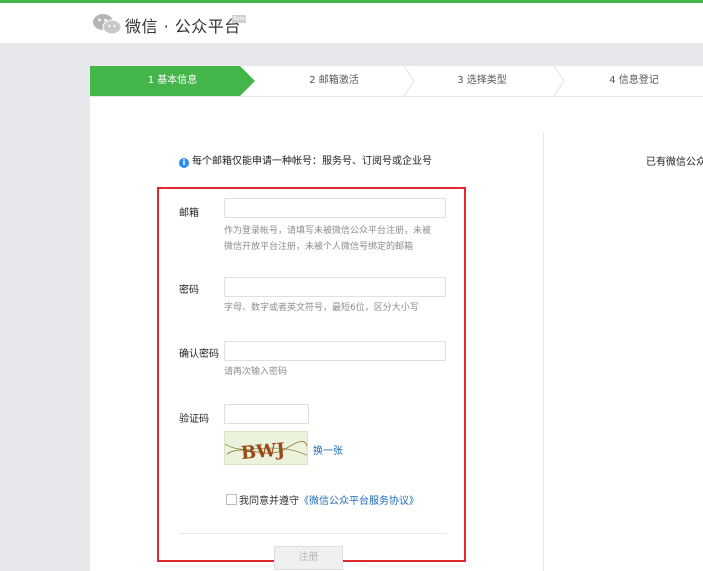  I want to click on step-info-registration: 4 信息登记, so click(634, 80).